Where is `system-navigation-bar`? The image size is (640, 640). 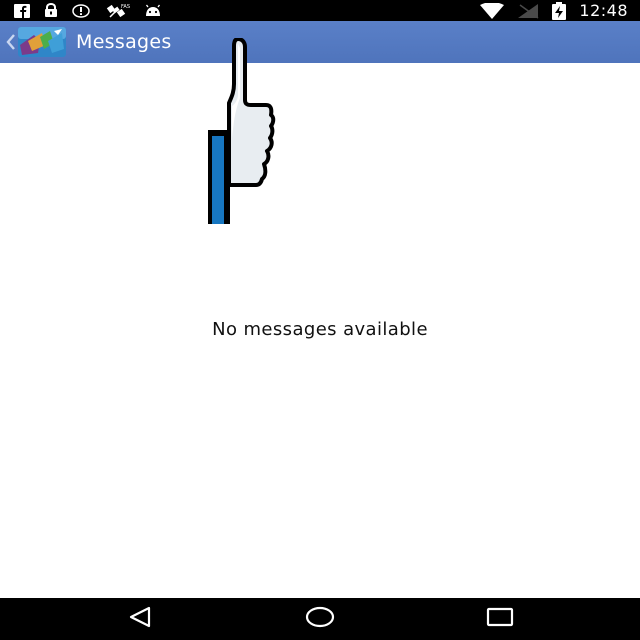
system-navigation-bar is located at coordinates (320, 619).